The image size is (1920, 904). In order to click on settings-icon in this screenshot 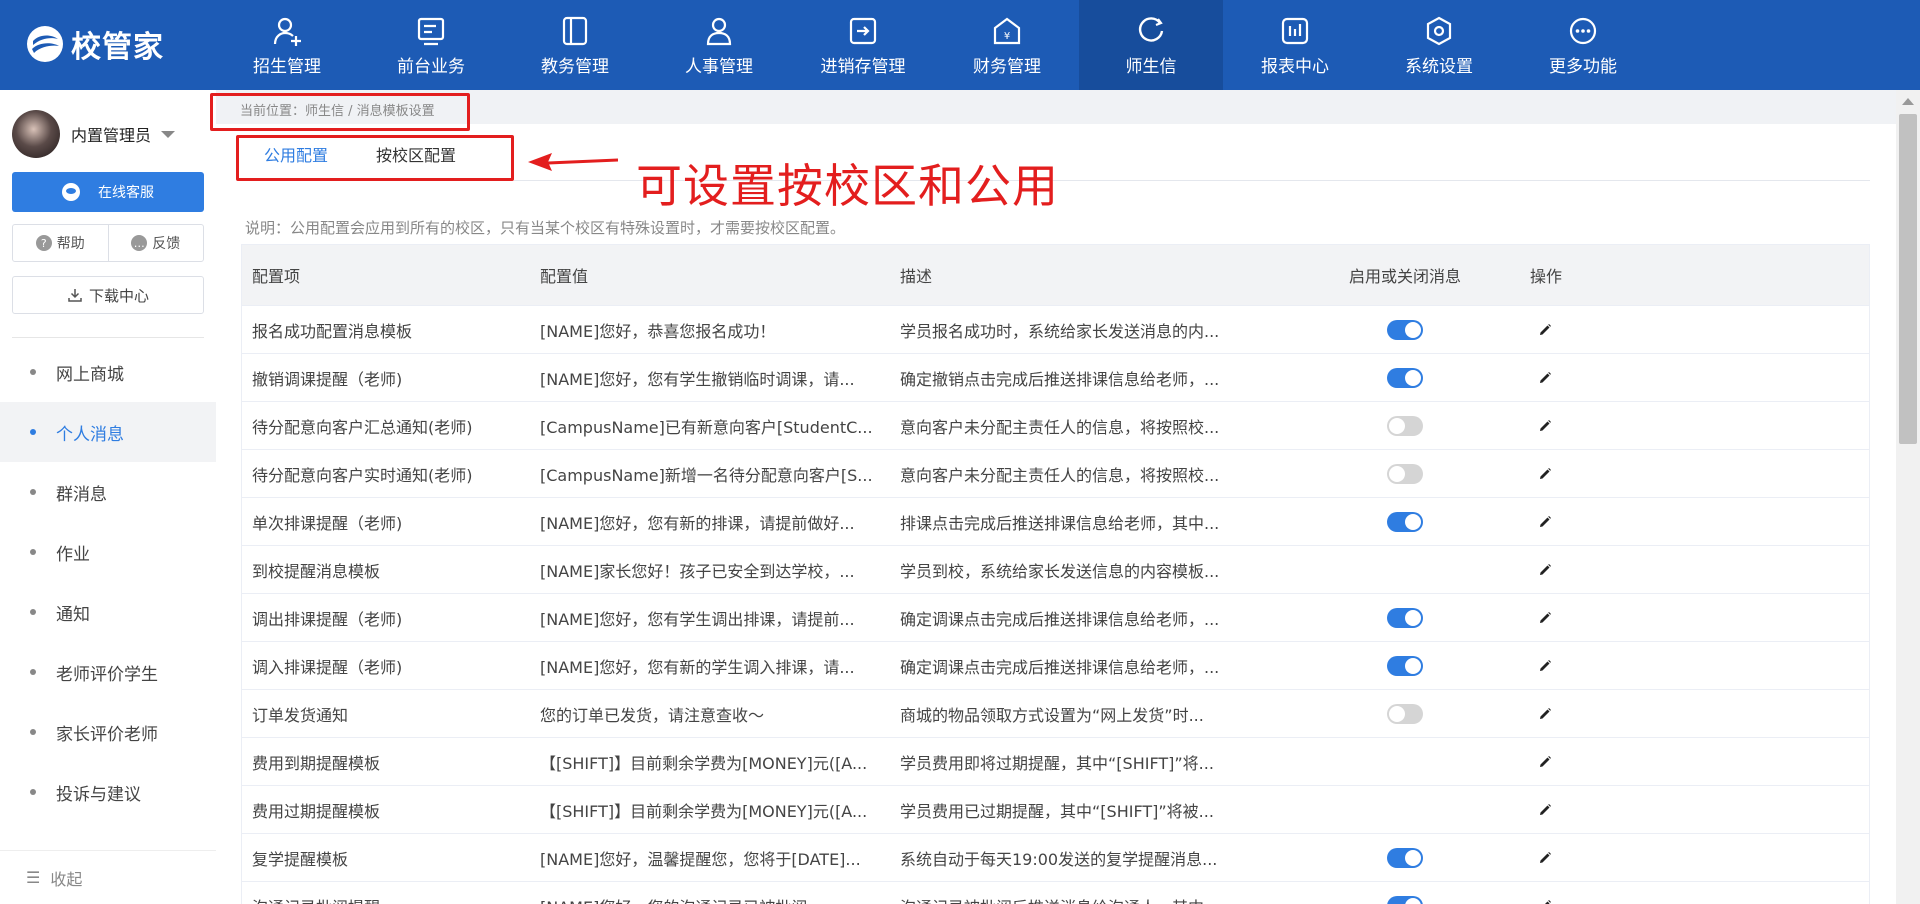, I will do `click(1439, 31)`.